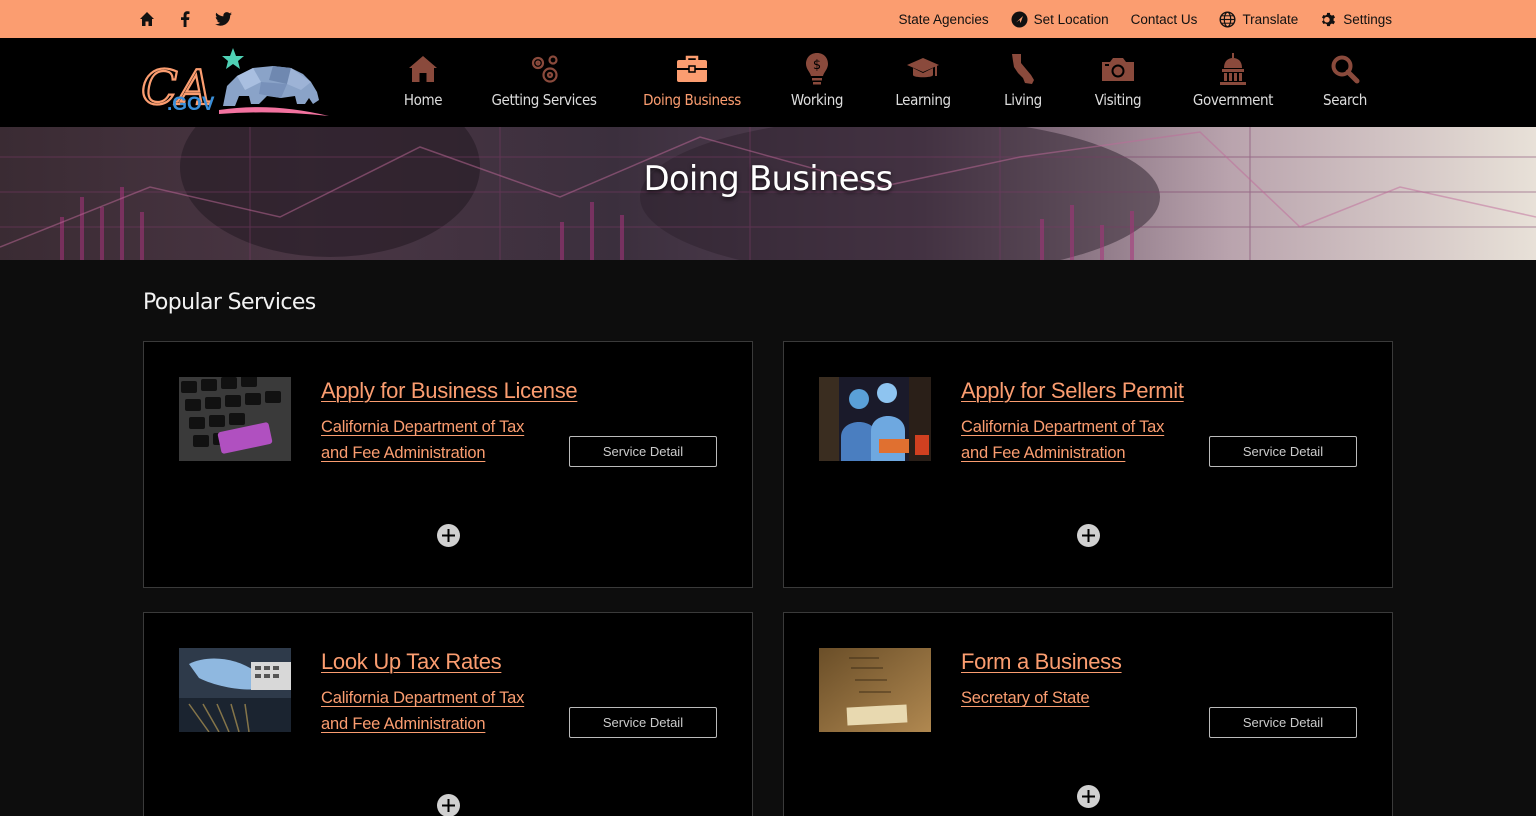 This screenshot has width=1536, height=816. Describe the element at coordinates (1118, 100) in the screenshot. I see `nav-visiting-label: Visiting` at that location.